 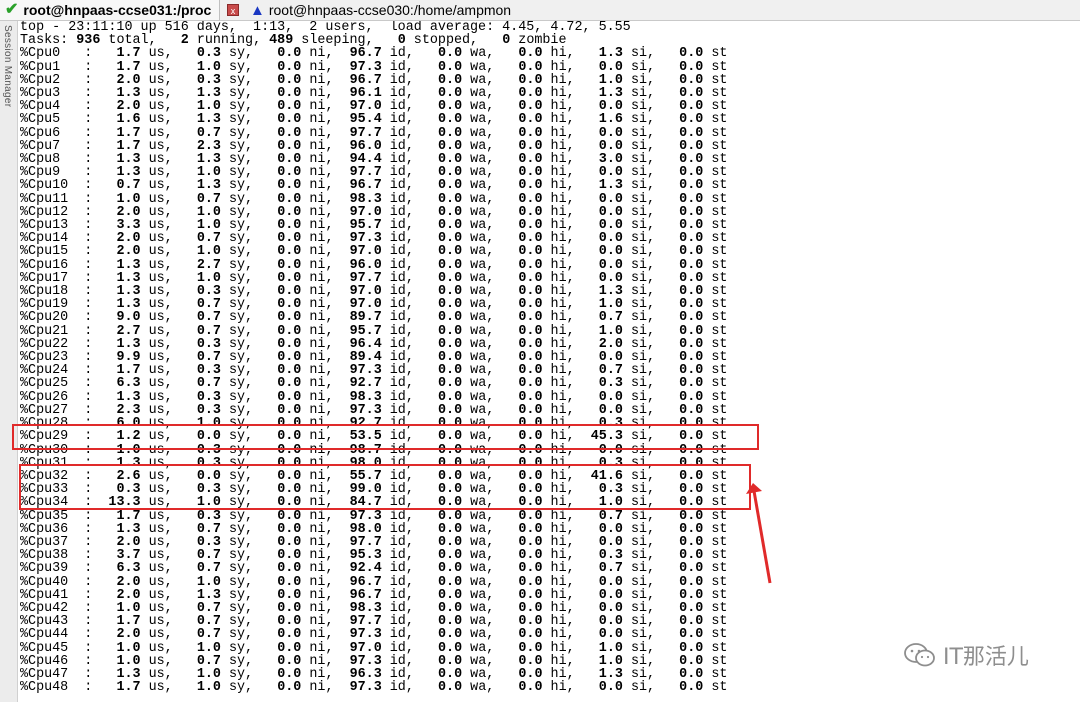 I want to click on warning-icon: ▲, so click(x=257, y=10).